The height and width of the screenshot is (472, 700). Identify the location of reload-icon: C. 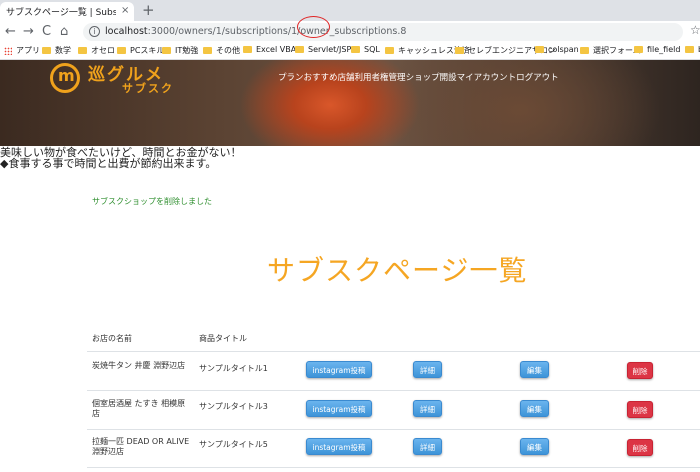
(46, 31).